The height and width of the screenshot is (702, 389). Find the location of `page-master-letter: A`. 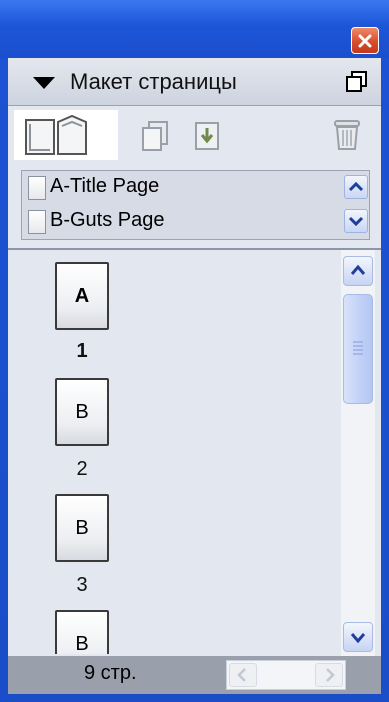

page-master-letter: A is located at coordinates (82, 295).